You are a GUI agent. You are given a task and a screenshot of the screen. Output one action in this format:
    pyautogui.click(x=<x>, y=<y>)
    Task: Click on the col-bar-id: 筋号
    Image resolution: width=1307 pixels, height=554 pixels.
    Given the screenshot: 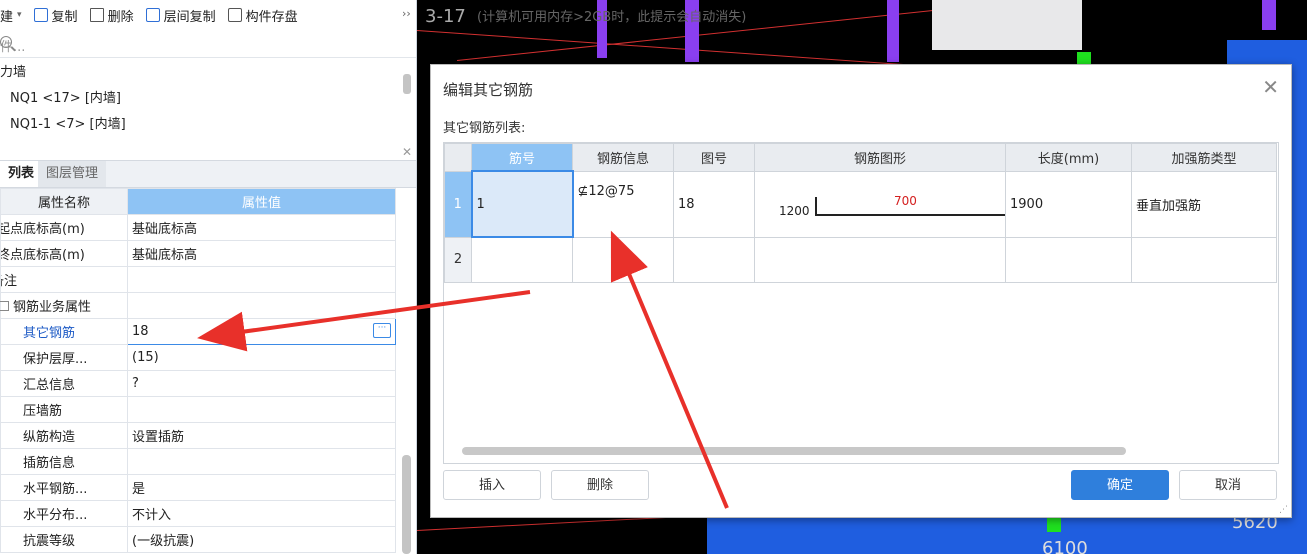 What is the action you would take?
    pyautogui.click(x=522, y=157)
    